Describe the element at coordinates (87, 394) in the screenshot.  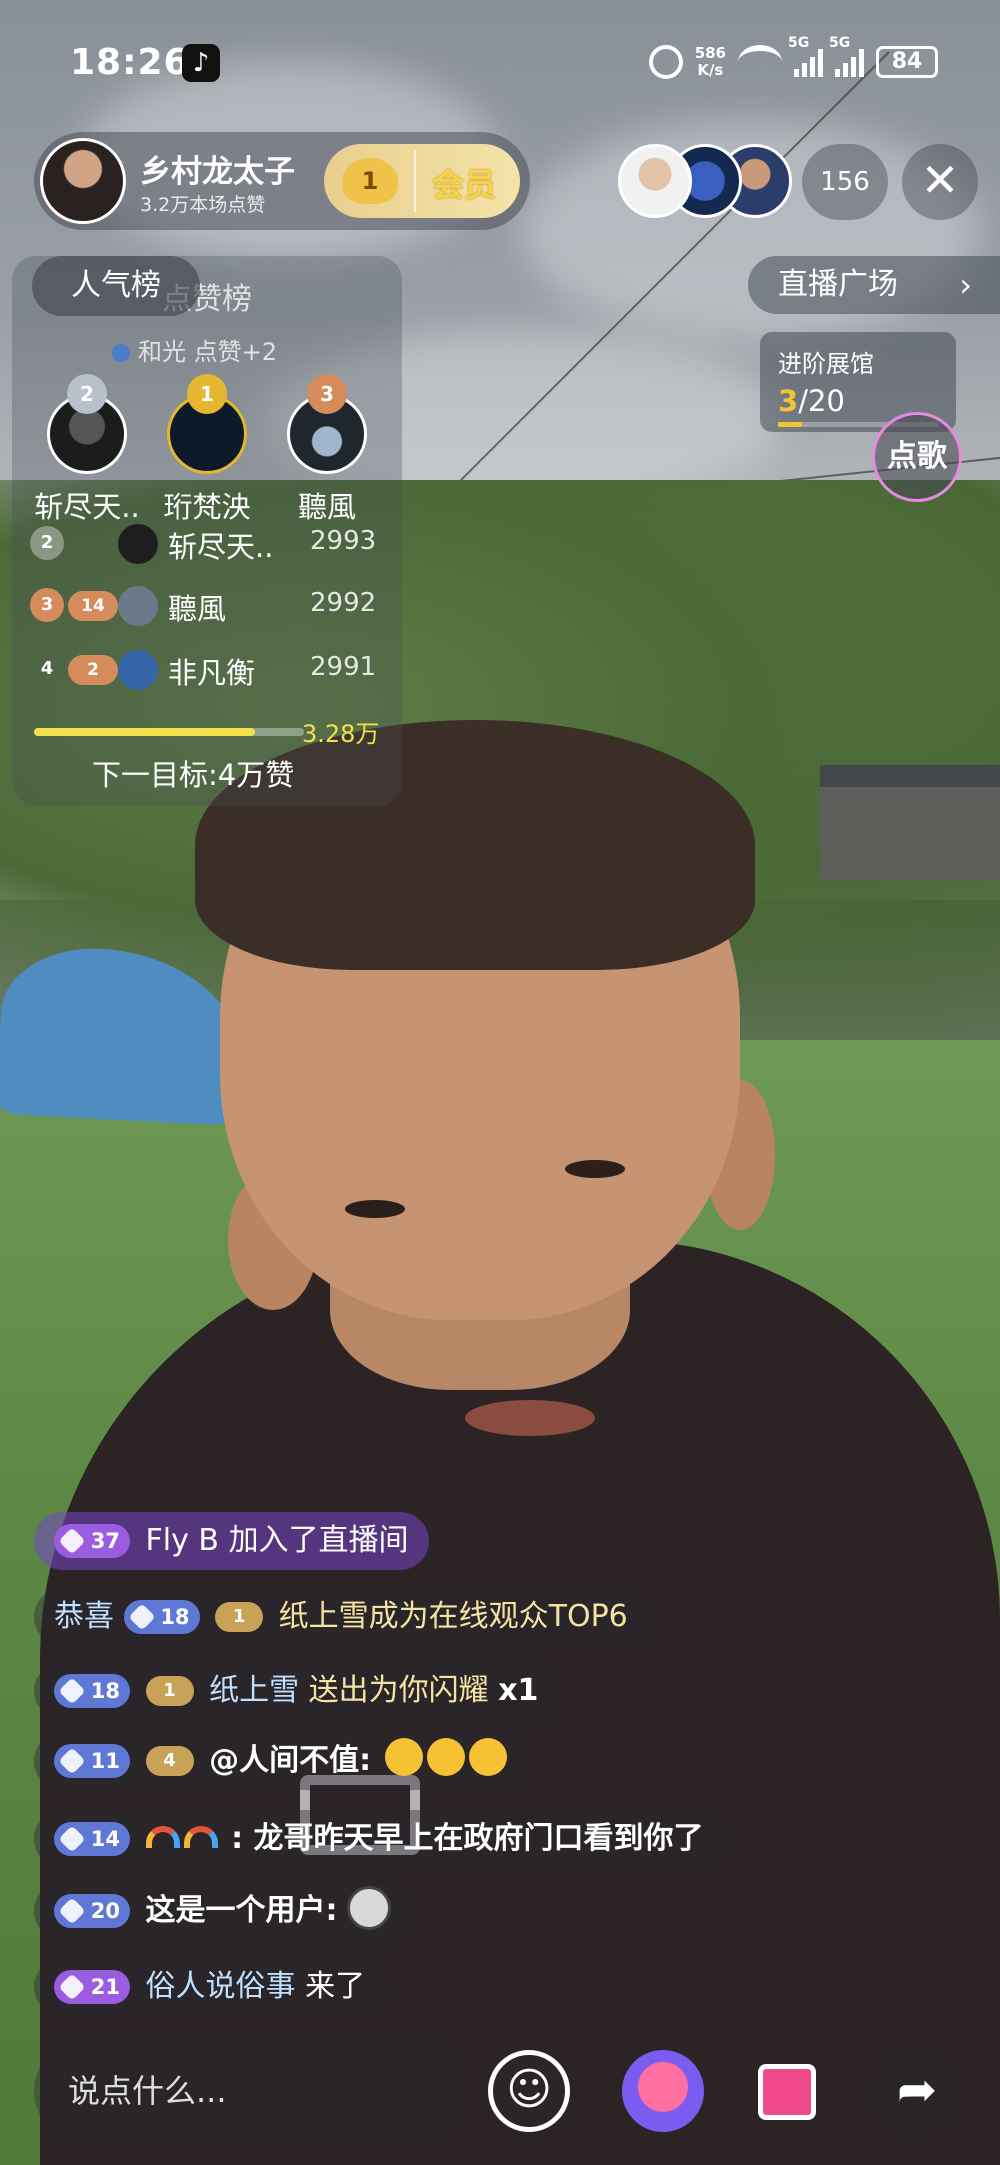
I see `medal-icon: 2` at that location.